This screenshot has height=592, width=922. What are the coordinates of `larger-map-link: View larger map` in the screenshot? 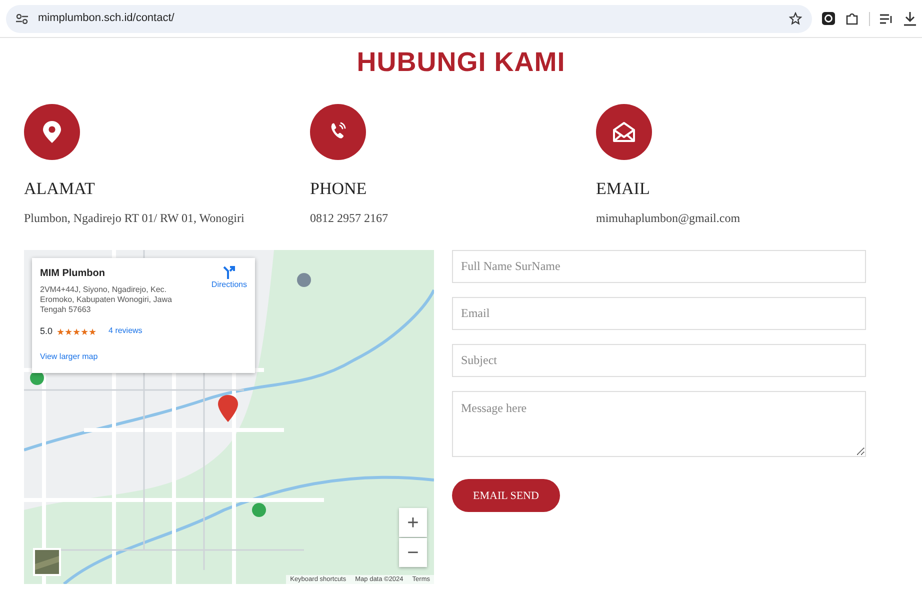 It's located at (69, 357).